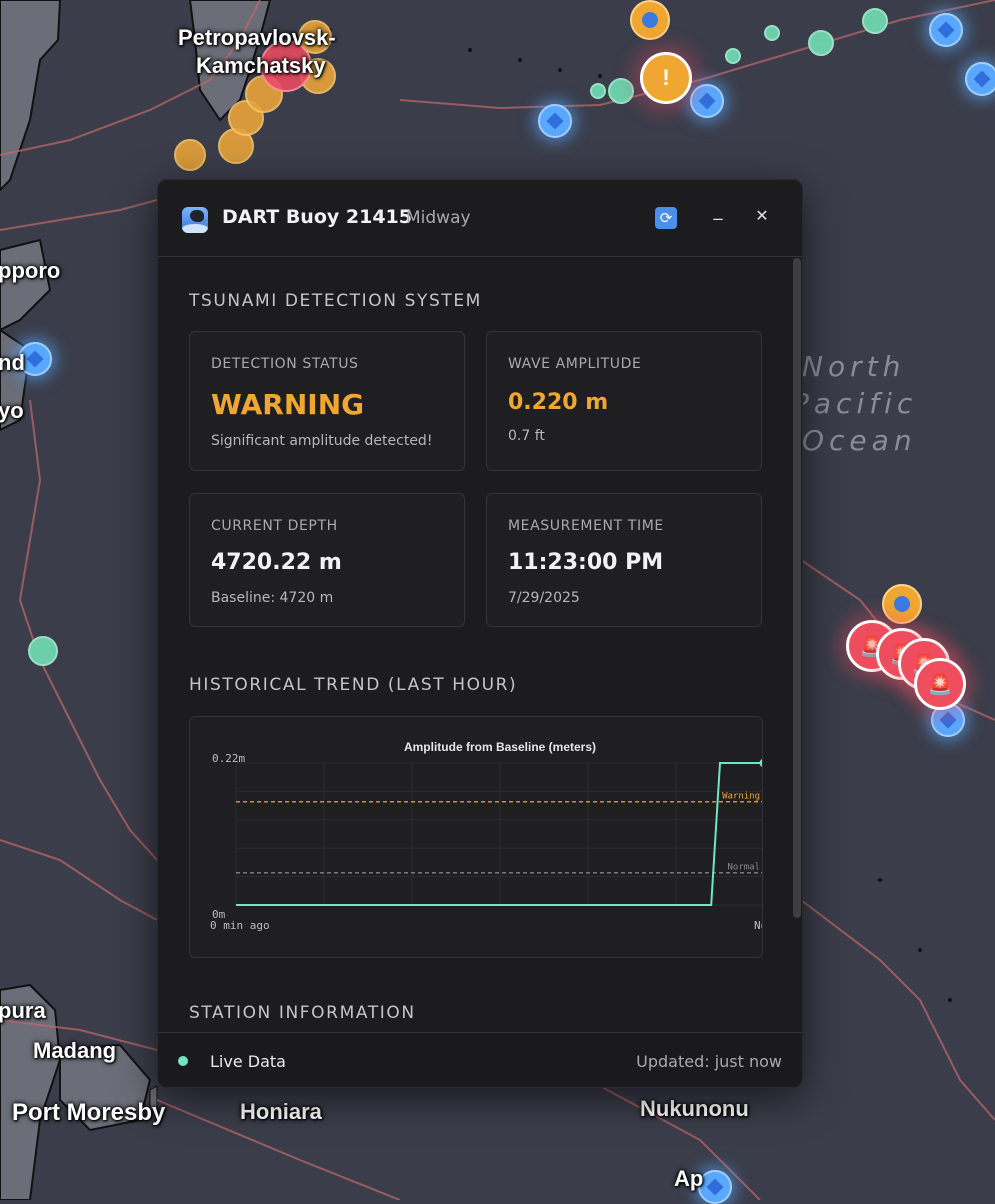  Describe the element at coordinates (288, 404) in the screenshot. I see `status-value: WARNING` at that location.